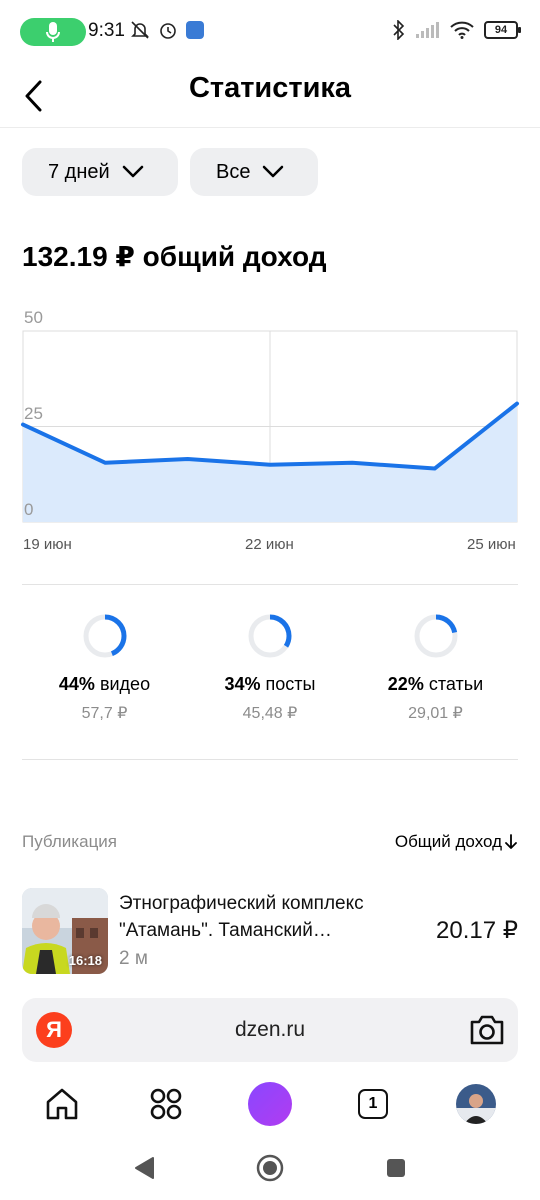 This screenshot has width=540, height=1200. I want to click on sort-label: Общий доход, so click(448, 841).